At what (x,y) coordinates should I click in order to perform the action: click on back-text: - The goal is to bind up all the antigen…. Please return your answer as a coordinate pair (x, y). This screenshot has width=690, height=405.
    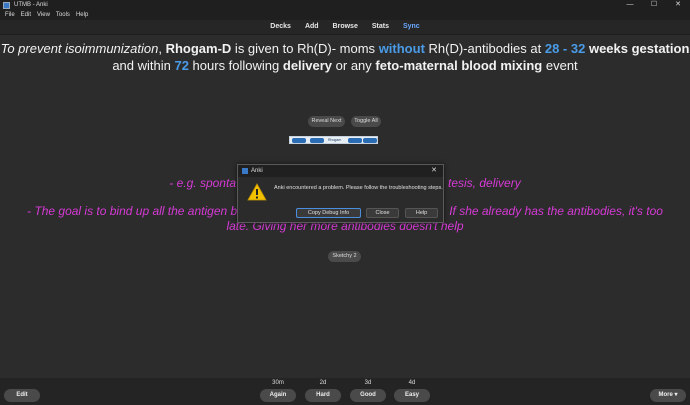
    Looking at the image, I should click on (132, 211).